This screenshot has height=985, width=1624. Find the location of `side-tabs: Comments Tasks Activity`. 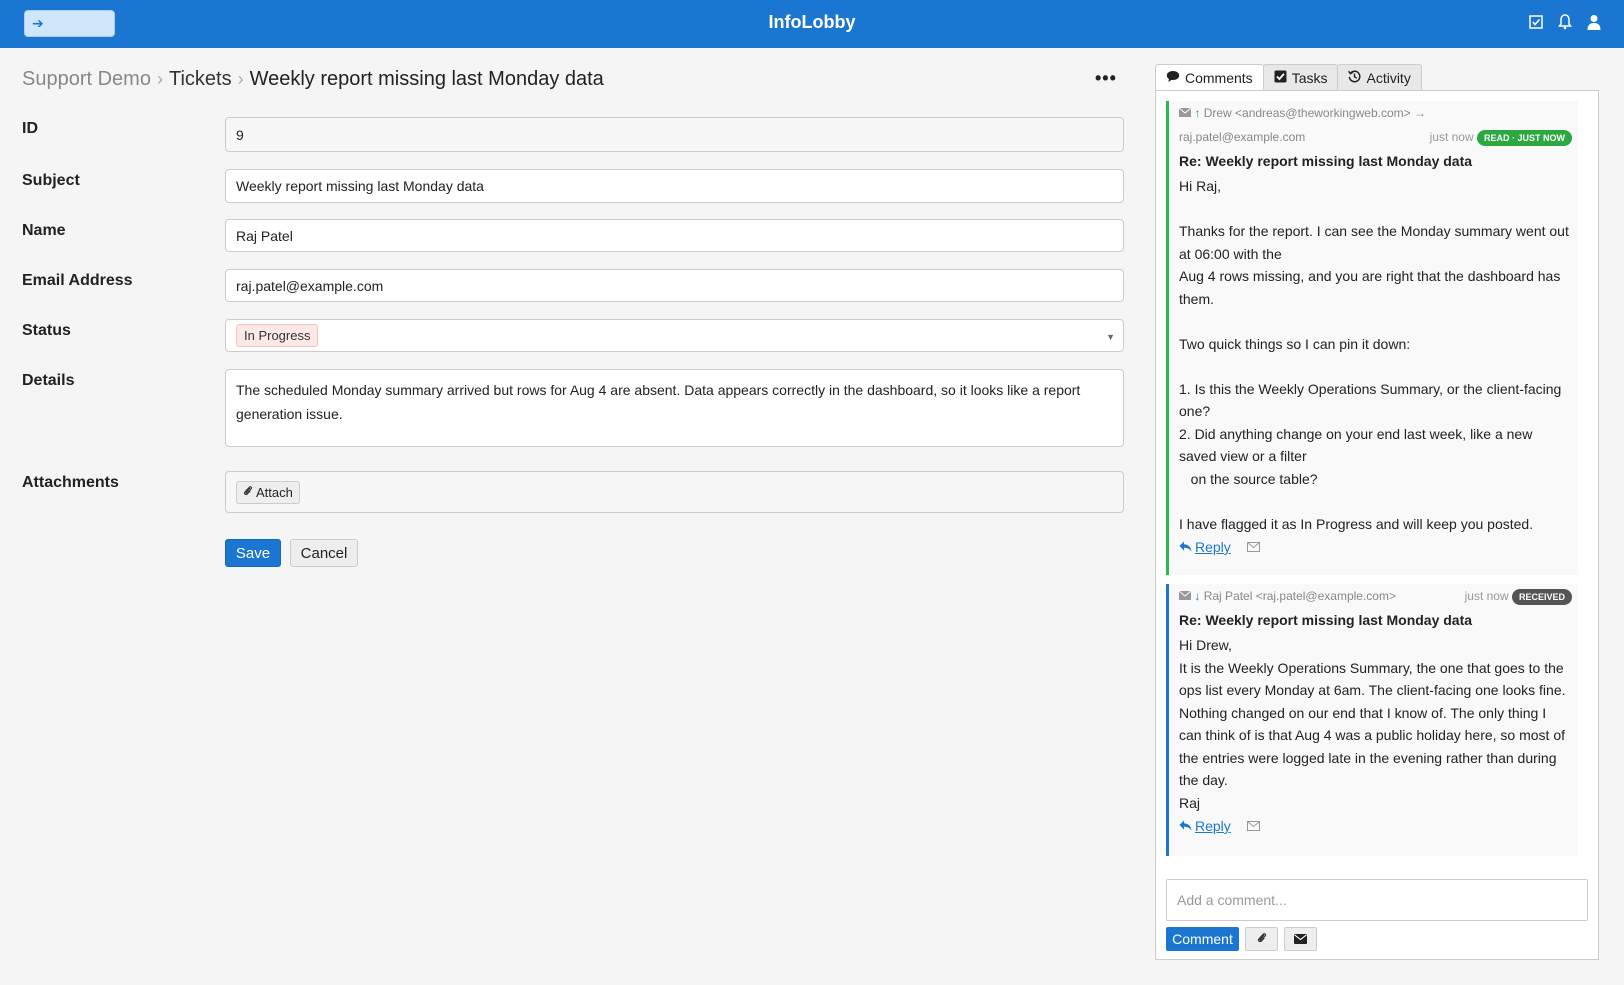

side-tabs: Comments Tasks Activity is located at coordinates (1288, 77).